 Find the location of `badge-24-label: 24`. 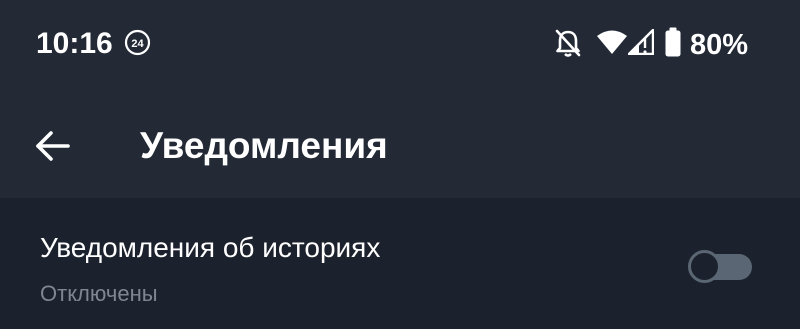

badge-24-label: 24 is located at coordinates (137, 44).